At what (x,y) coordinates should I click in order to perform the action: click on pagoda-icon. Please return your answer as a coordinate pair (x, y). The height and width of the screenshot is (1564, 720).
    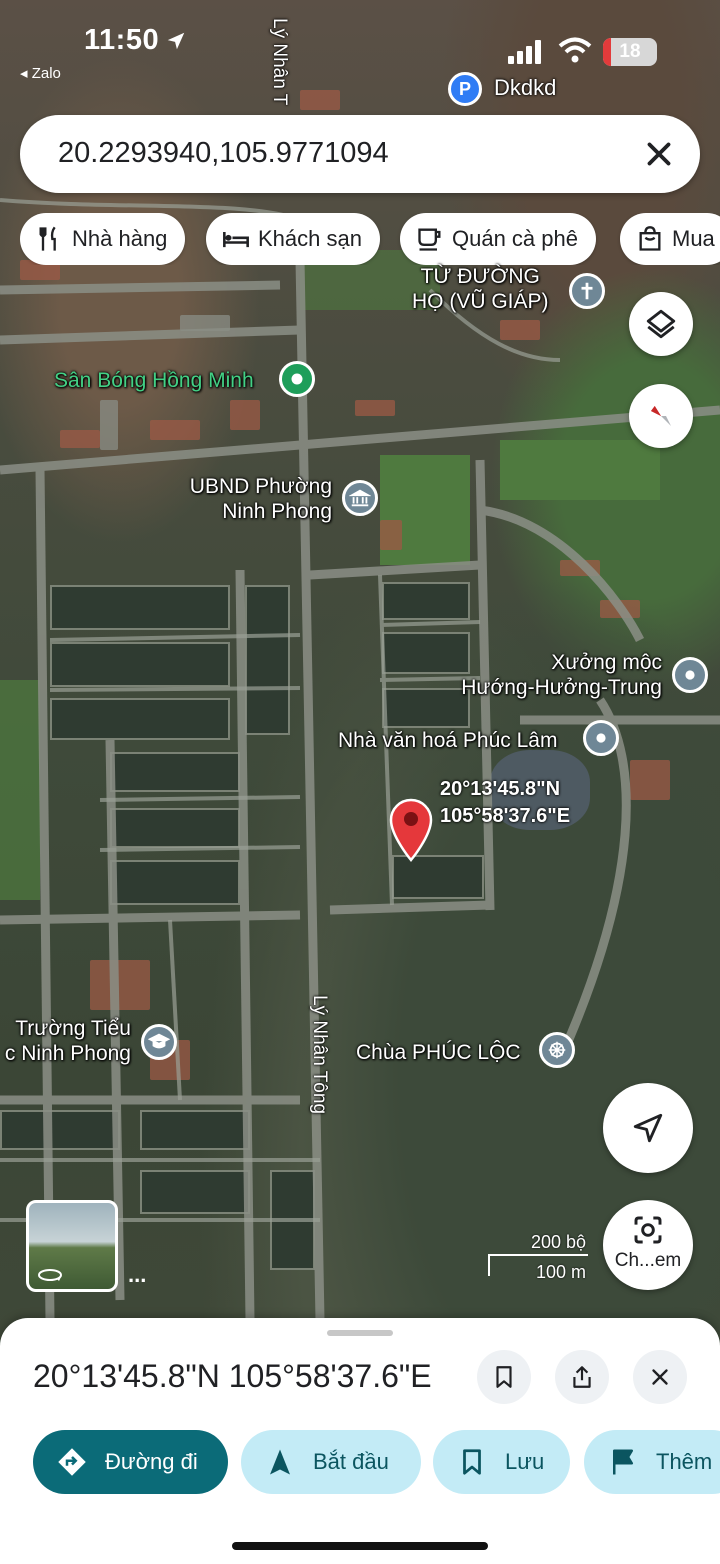
    Looking at the image, I should click on (557, 1050).